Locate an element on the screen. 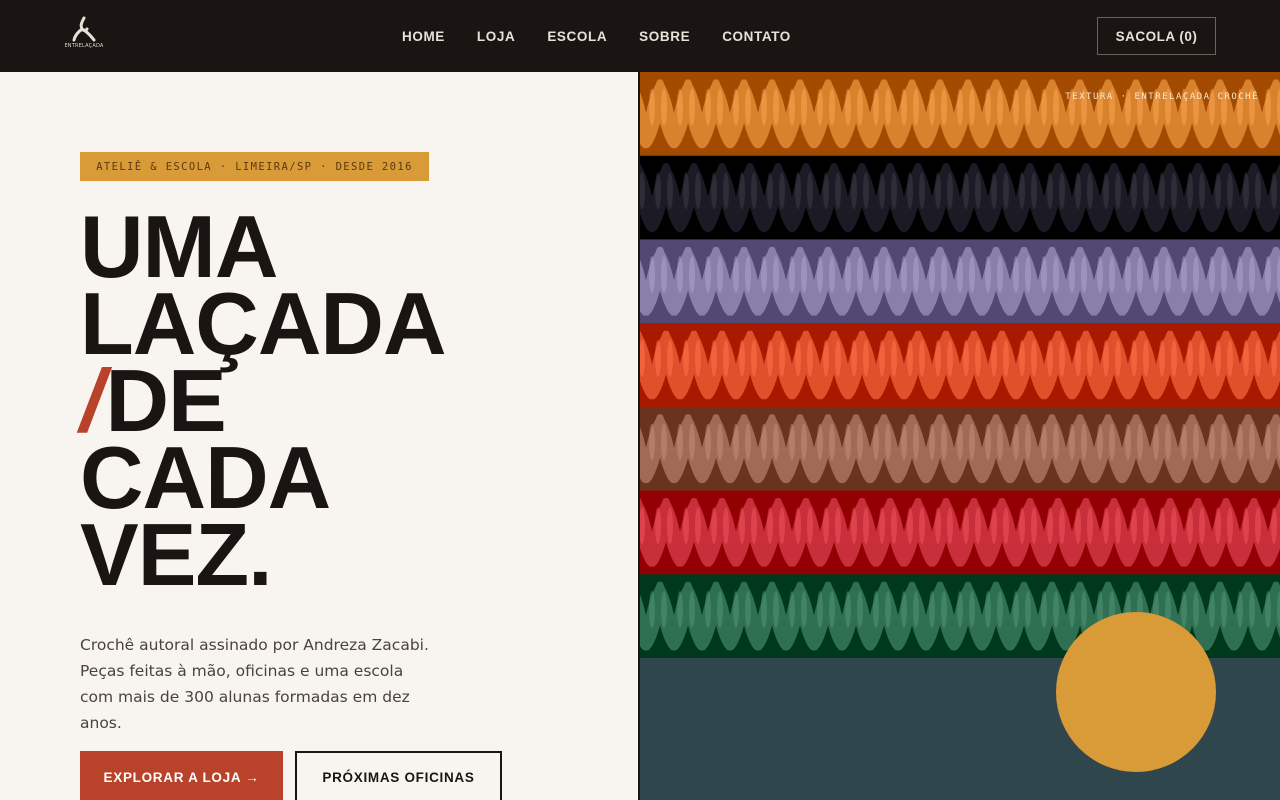  explore-shop-button: EXPLORAR A LOJA → is located at coordinates (181, 775).